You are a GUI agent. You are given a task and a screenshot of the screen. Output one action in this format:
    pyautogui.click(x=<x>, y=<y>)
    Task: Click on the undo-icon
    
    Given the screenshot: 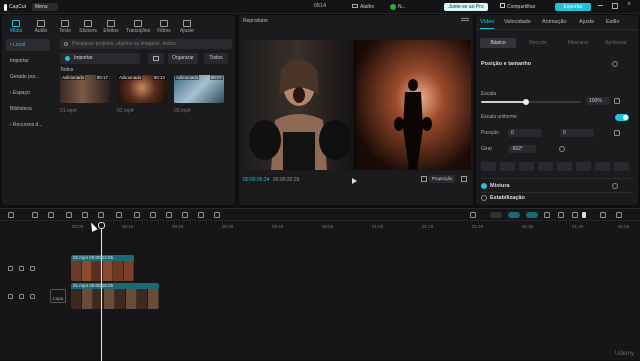 What is the action you would take?
    pyautogui.click(x=35, y=215)
    